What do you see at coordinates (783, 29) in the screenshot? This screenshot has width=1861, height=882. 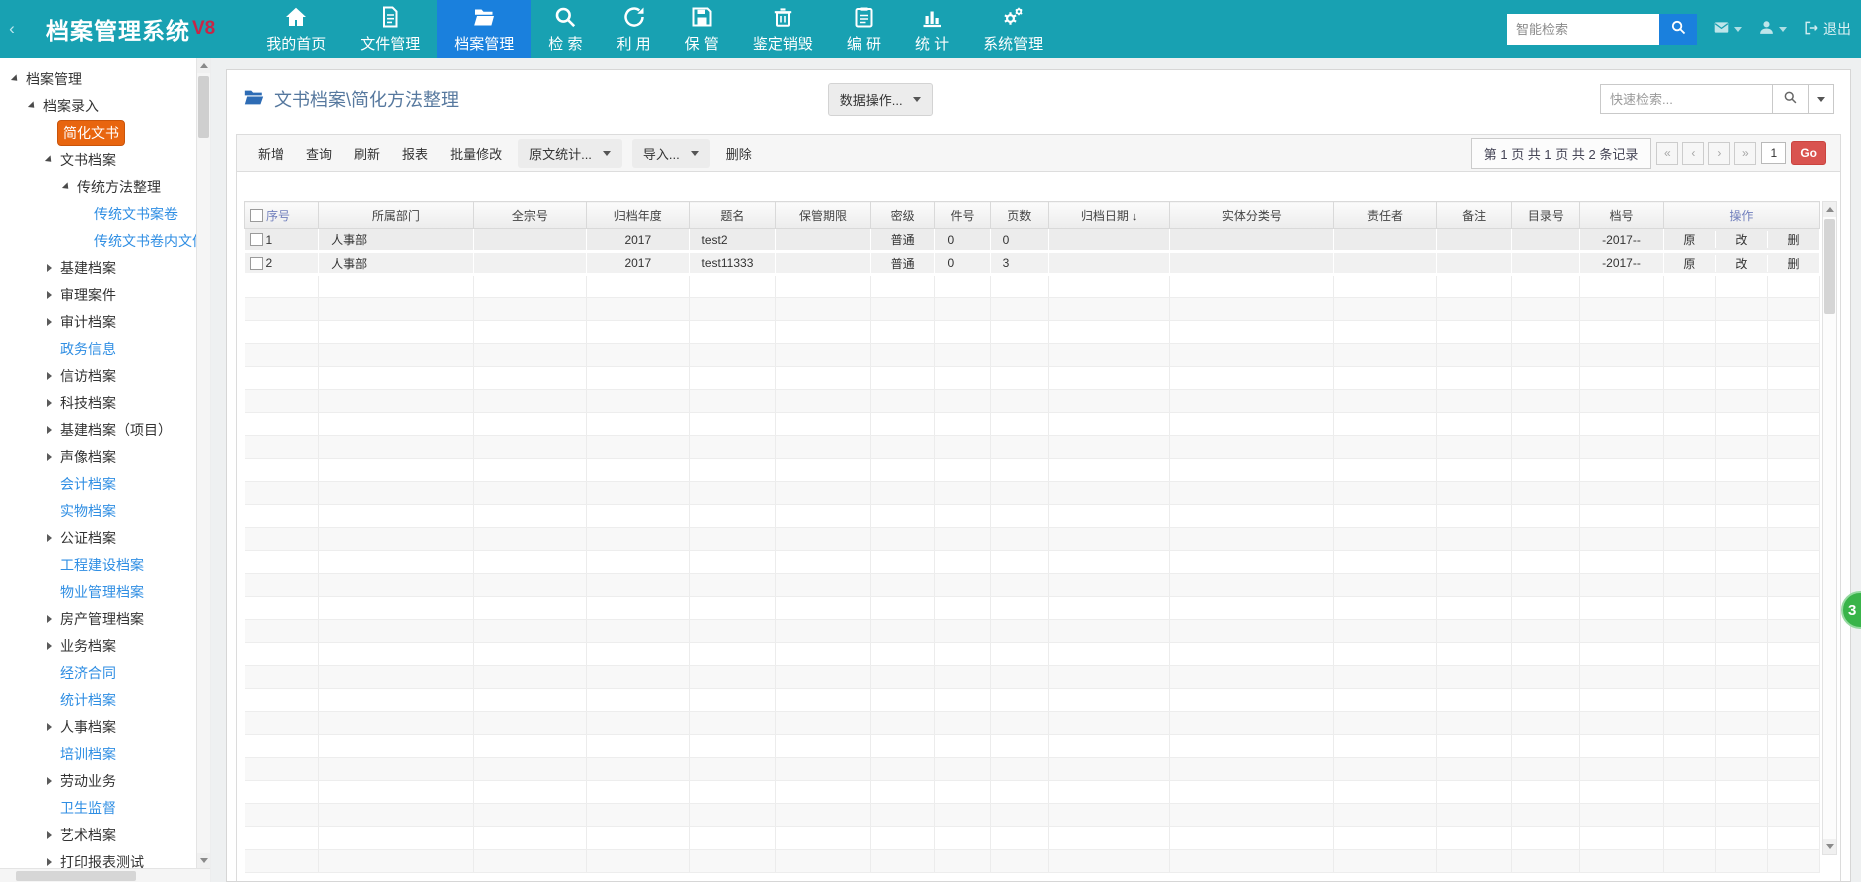 I see `nav-item-appraise-destroy: 鉴定销毁` at bounding box center [783, 29].